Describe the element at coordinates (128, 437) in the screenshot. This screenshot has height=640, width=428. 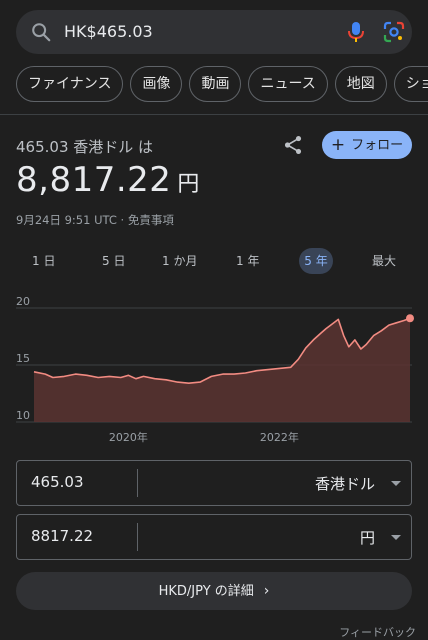
I see `x-tick-label: 2020年` at that location.